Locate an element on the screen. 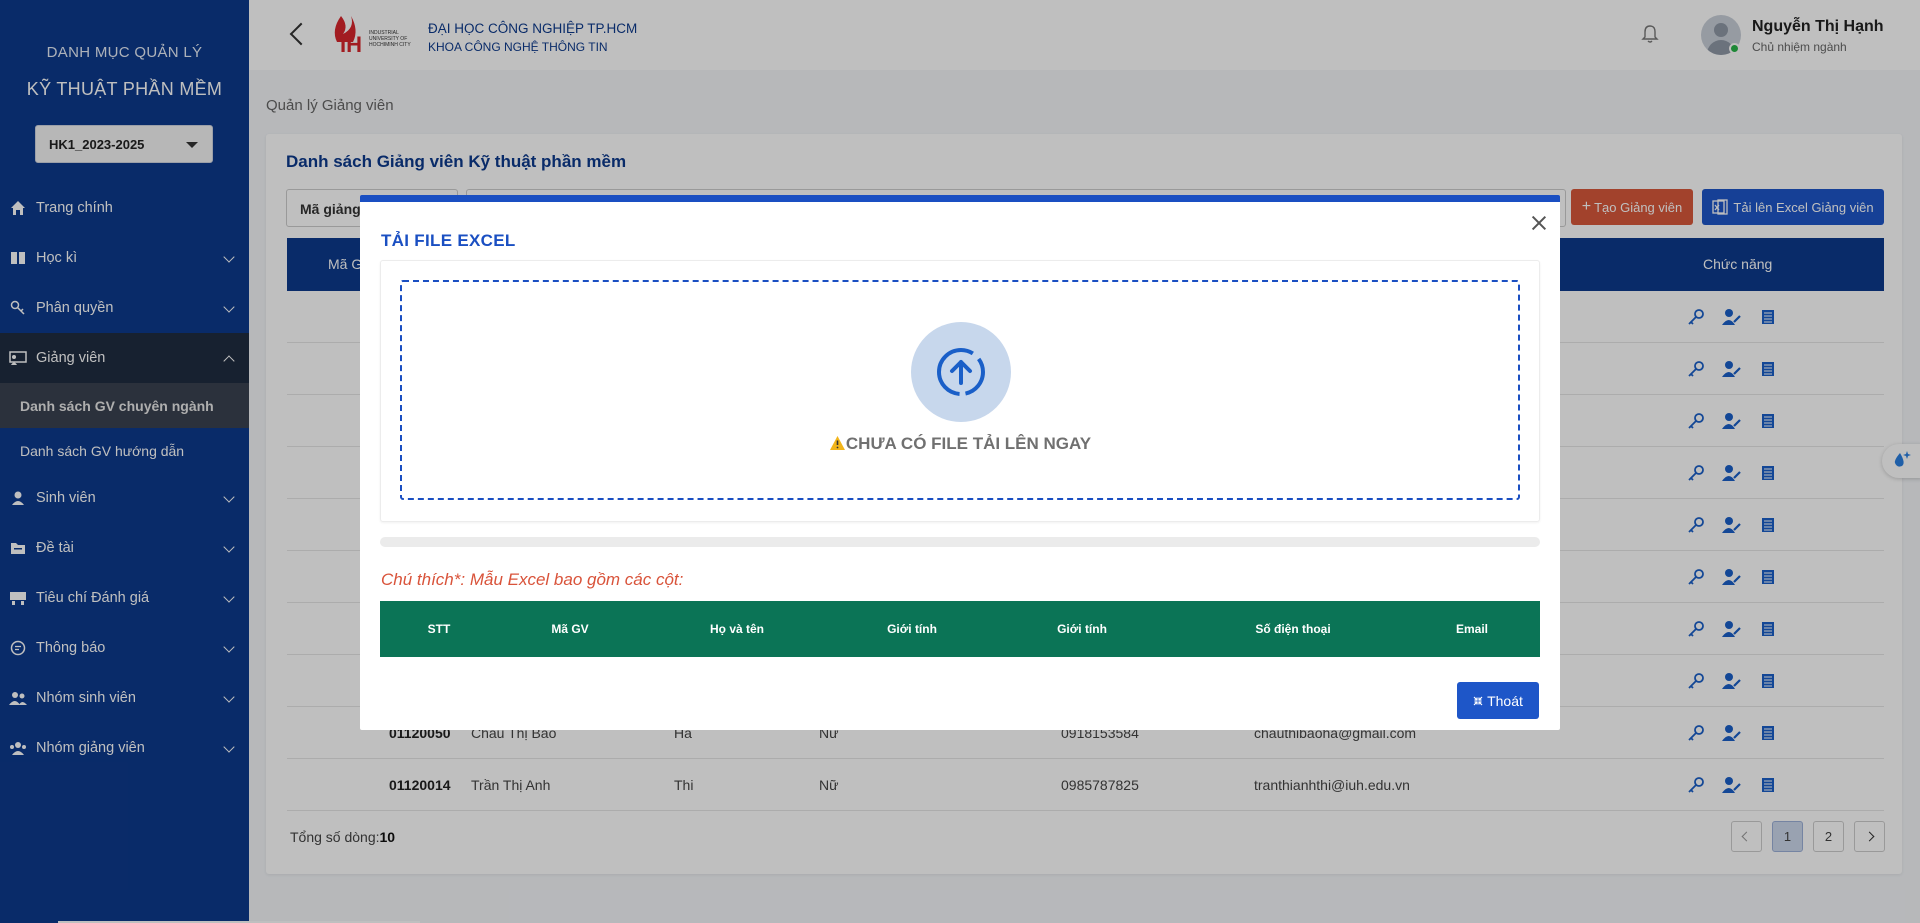 The image size is (1920, 923). upload-progress-bar is located at coordinates (960, 542).